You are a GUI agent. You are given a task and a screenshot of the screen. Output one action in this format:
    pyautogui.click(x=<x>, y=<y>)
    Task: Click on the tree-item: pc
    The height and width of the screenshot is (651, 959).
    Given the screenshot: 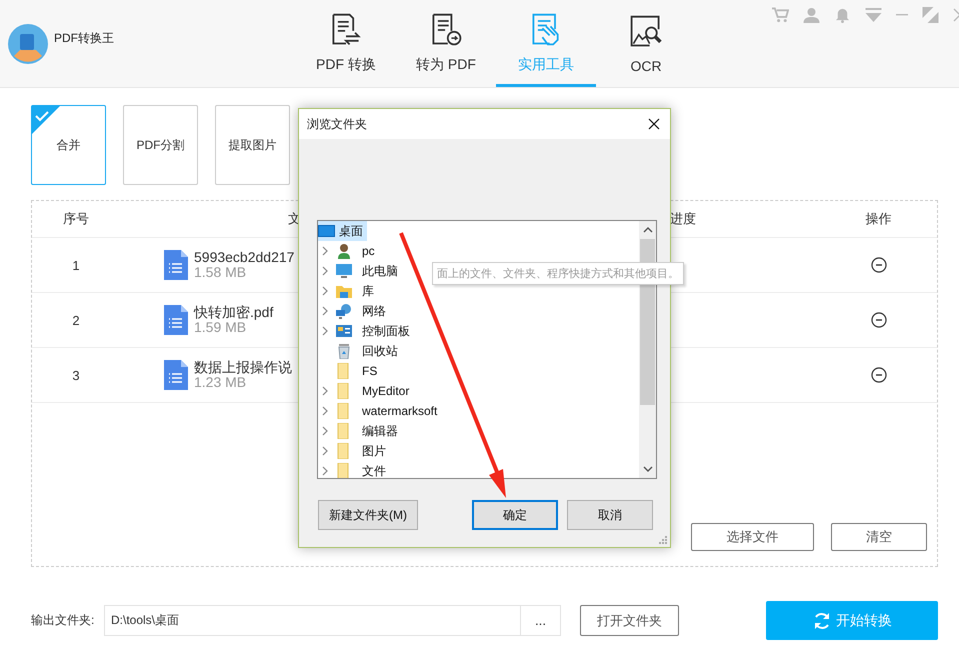 What is the action you would take?
    pyautogui.click(x=368, y=251)
    